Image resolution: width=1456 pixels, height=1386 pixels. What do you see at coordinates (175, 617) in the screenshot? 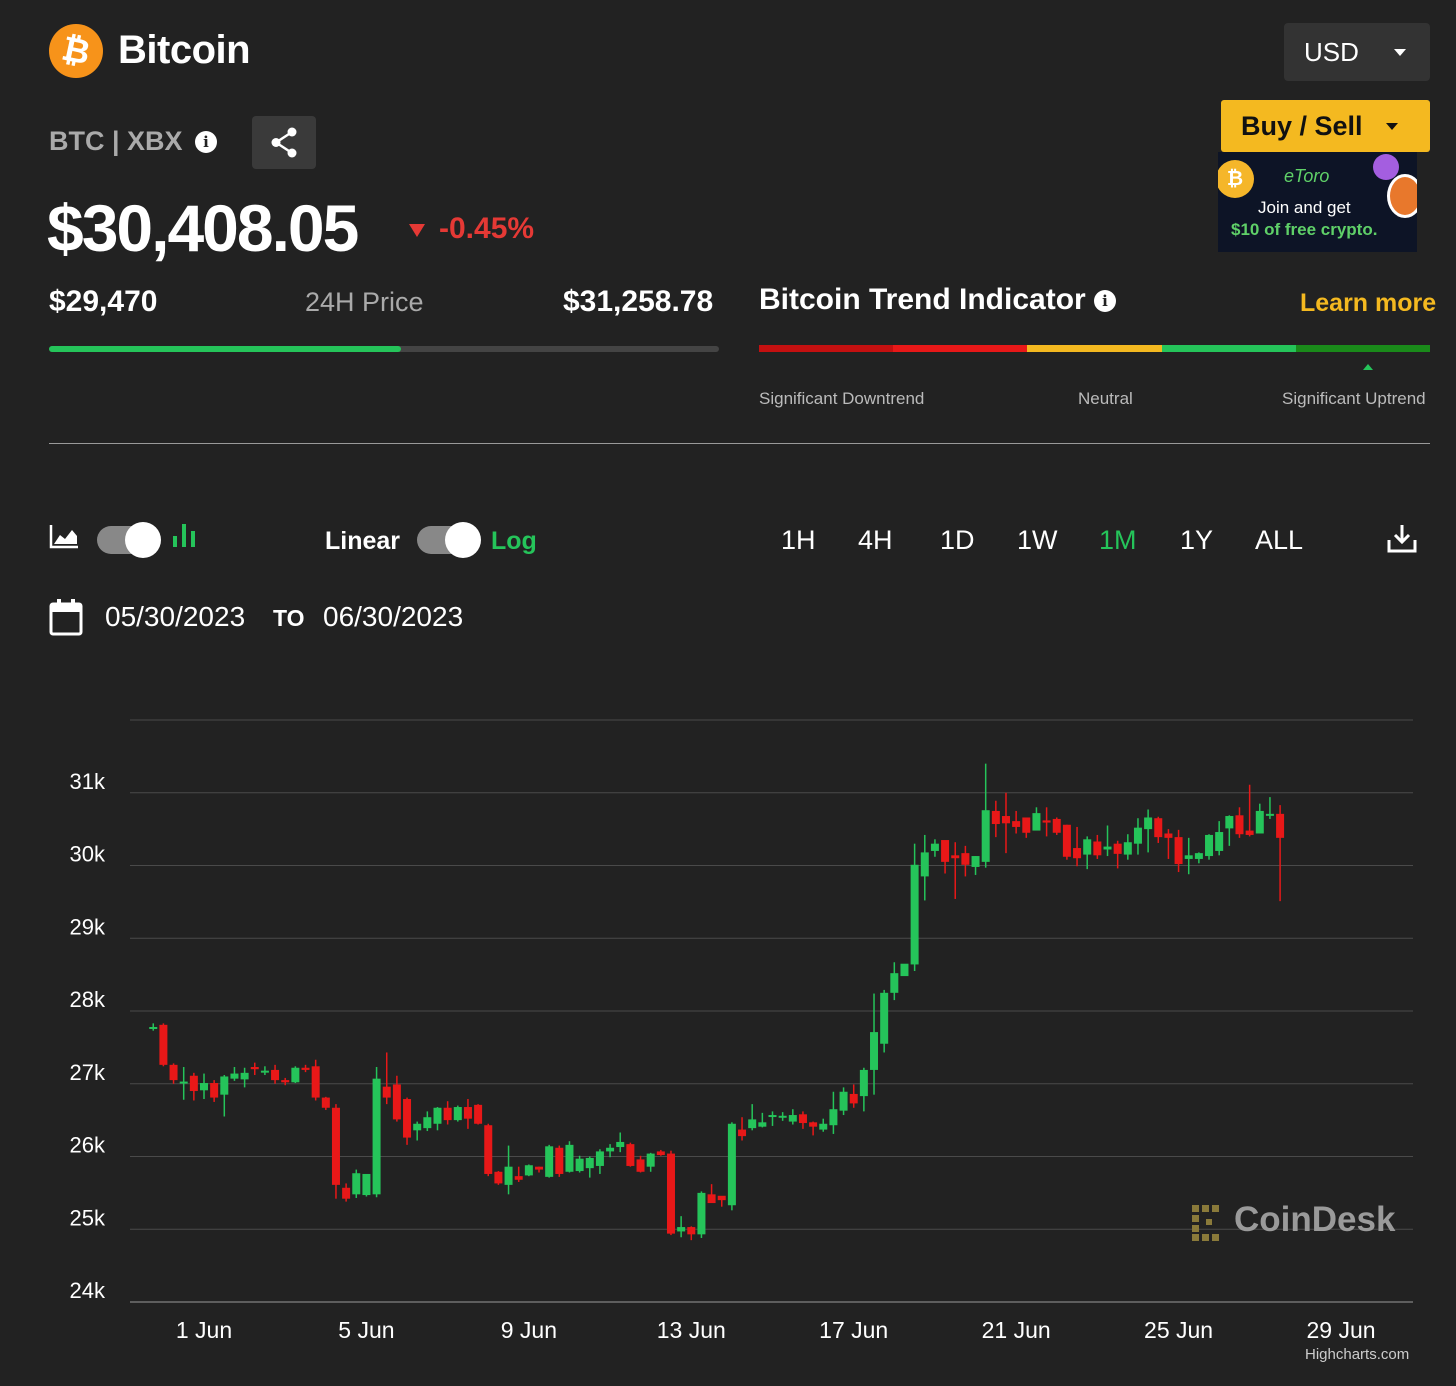
I see `date-from-field: 05/30/2023` at bounding box center [175, 617].